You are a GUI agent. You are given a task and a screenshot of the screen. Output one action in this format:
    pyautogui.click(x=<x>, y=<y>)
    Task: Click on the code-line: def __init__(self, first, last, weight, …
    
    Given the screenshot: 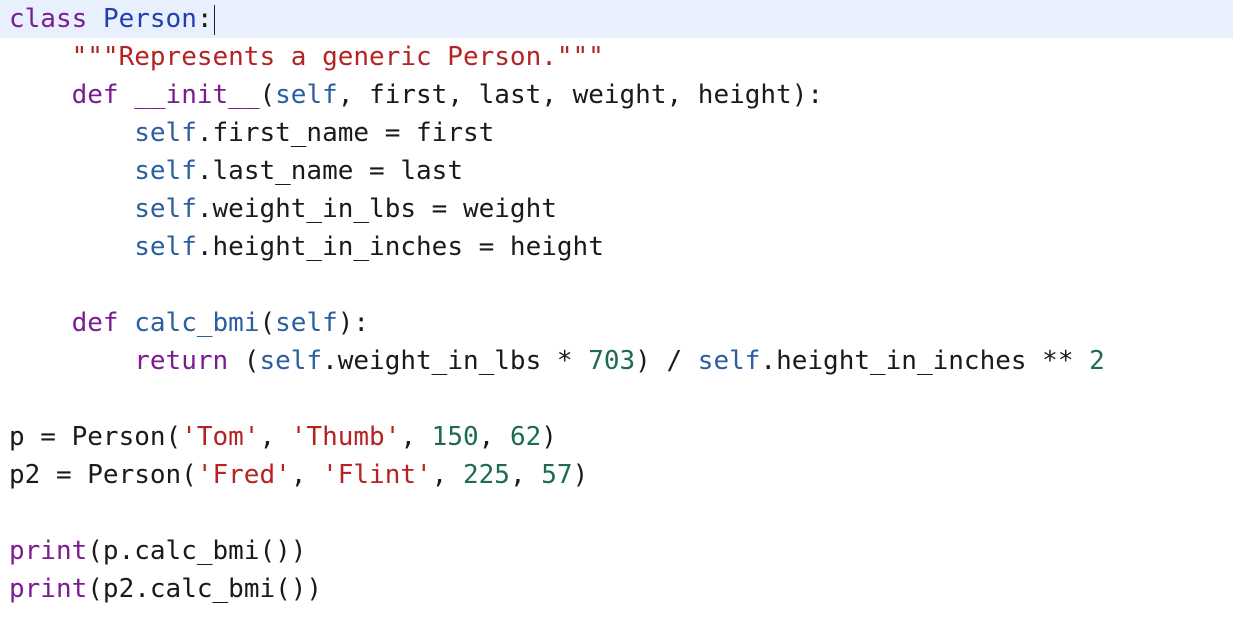 What is the action you would take?
    pyautogui.click(x=616, y=95)
    